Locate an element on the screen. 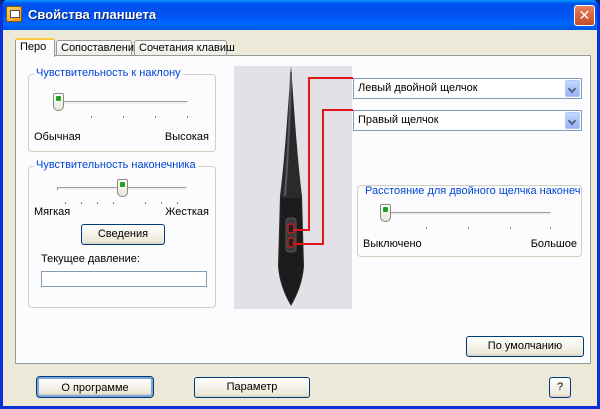 The width and height of the screenshot is (600, 409). tab-pen: Перо is located at coordinates (35, 47).